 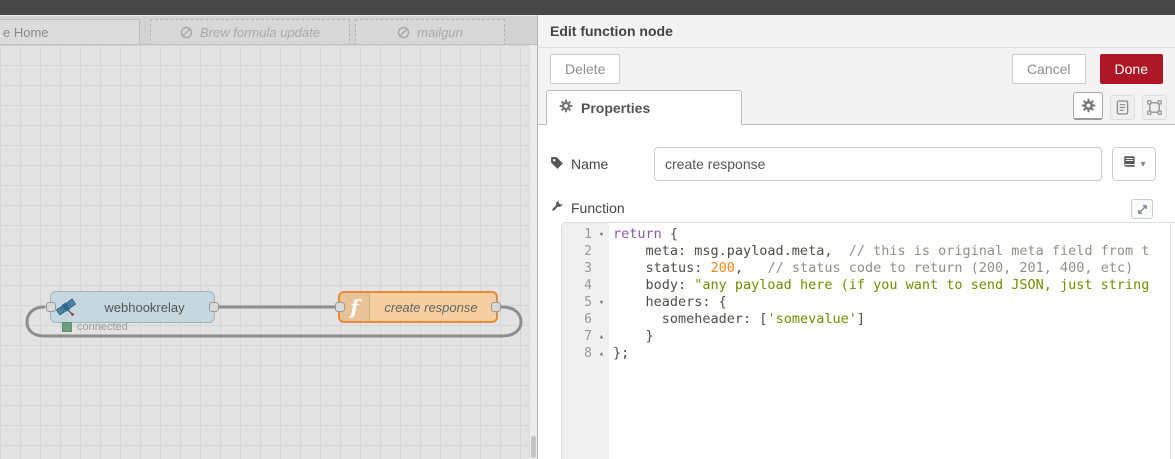 What do you see at coordinates (274, 321) in the screenshot?
I see `wire-layer` at bounding box center [274, 321].